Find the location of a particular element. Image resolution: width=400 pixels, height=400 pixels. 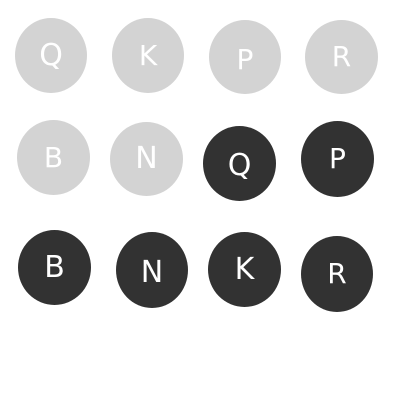

token-light-p: P is located at coordinates (245, 57).